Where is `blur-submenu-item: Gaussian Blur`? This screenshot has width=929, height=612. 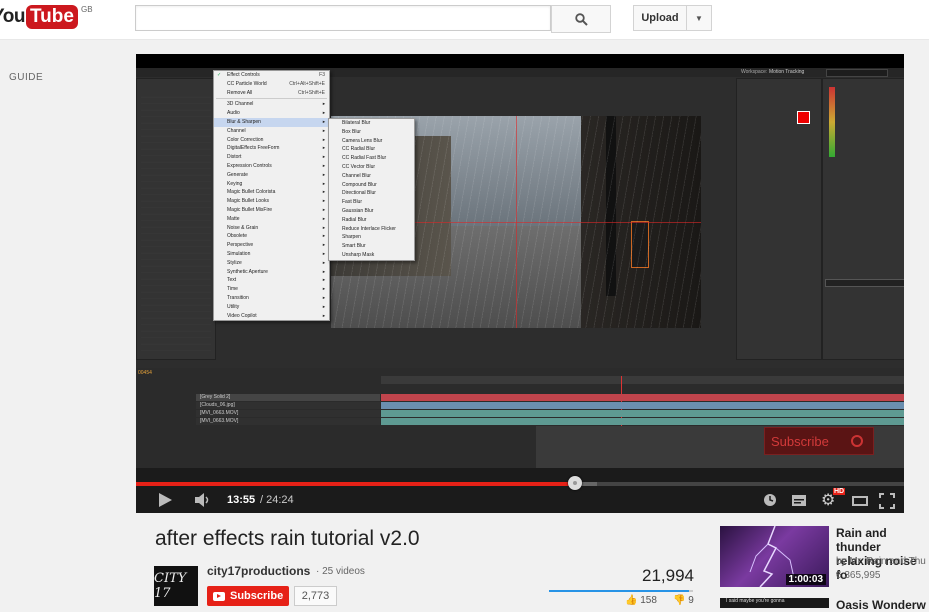 blur-submenu-item: Gaussian Blur is located at coordinates (371, 211).